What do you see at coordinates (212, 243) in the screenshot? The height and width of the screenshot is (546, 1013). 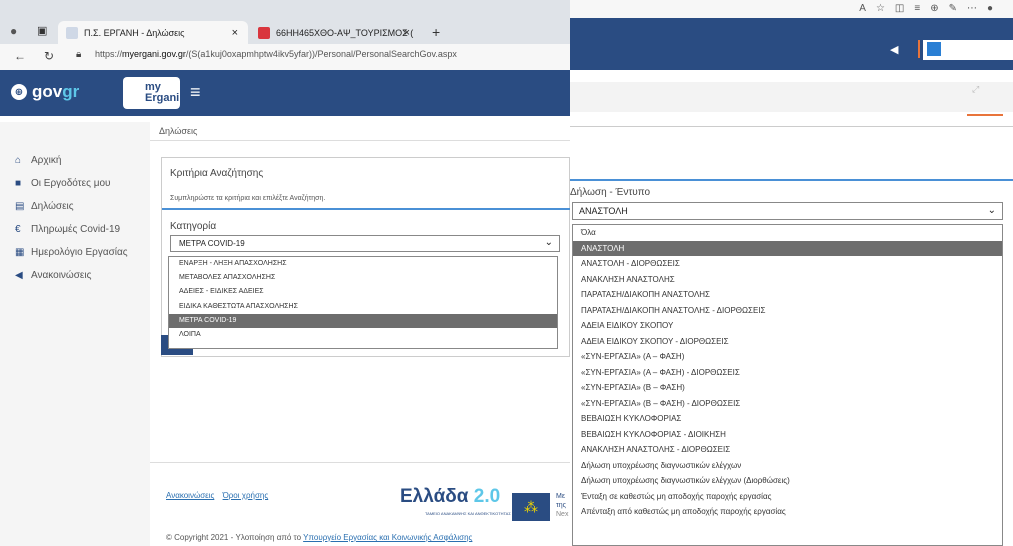 I see `category-value: ΜΕΤΡΑ COVID-19` at bounding box center [212, 243].